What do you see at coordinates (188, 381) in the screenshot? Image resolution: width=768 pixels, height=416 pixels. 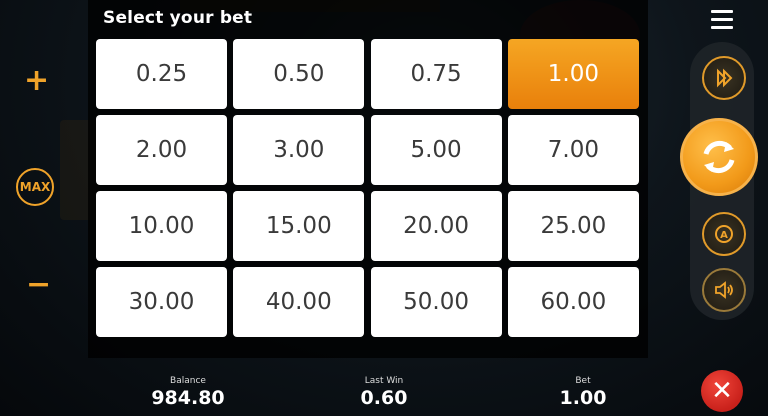 I see `balance-label: Balance` at bounding box center [188, 381].